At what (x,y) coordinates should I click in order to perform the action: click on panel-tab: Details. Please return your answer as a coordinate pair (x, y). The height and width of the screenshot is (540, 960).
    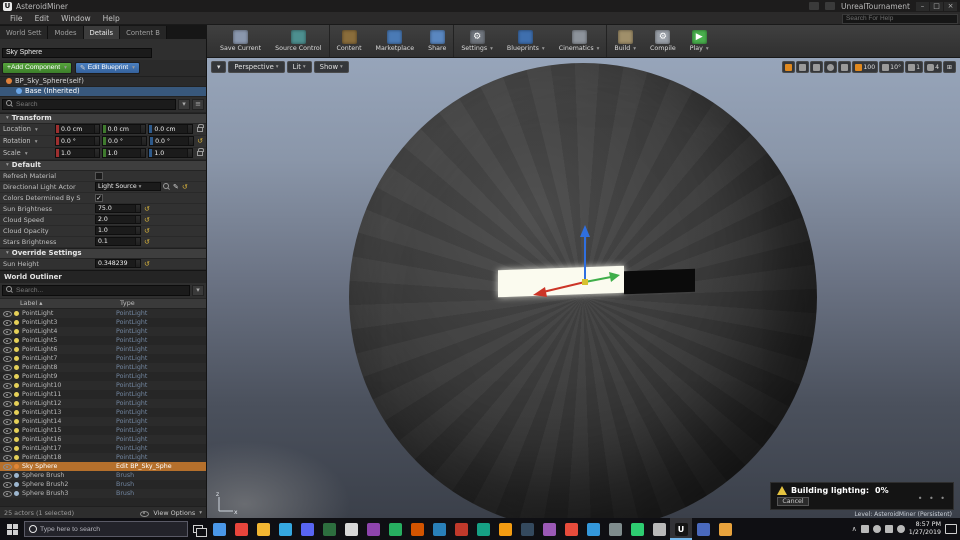
    Looking at the image, I should click on (102, 32).